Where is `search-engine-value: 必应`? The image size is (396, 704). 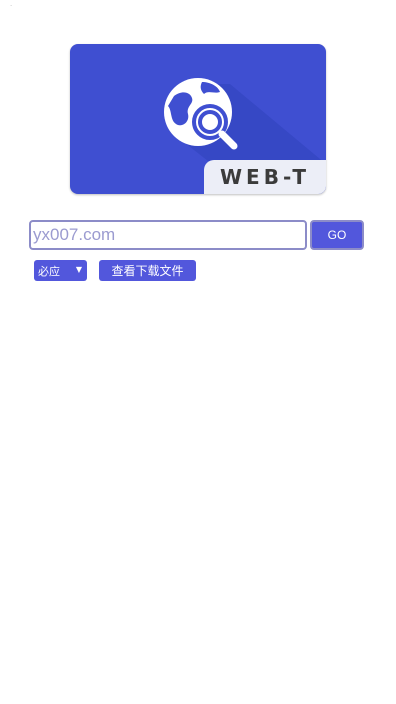 search-engine-value: 必应 is located at coordinates (49, 271).